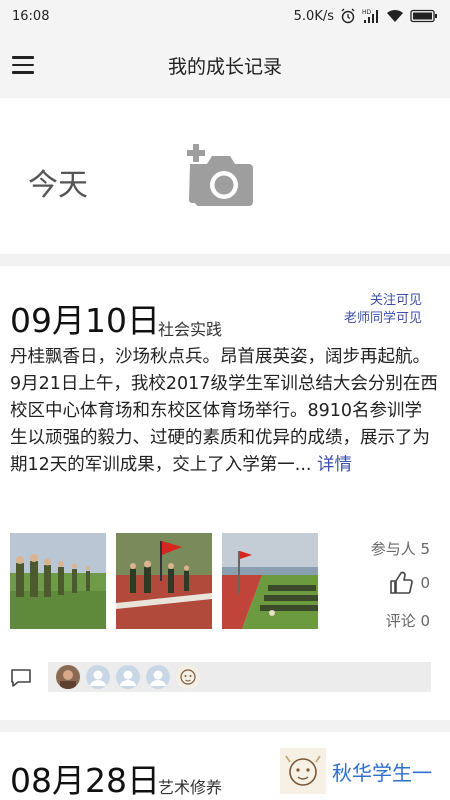  I want to click on post-category: 社会实践, so click(190, 329).